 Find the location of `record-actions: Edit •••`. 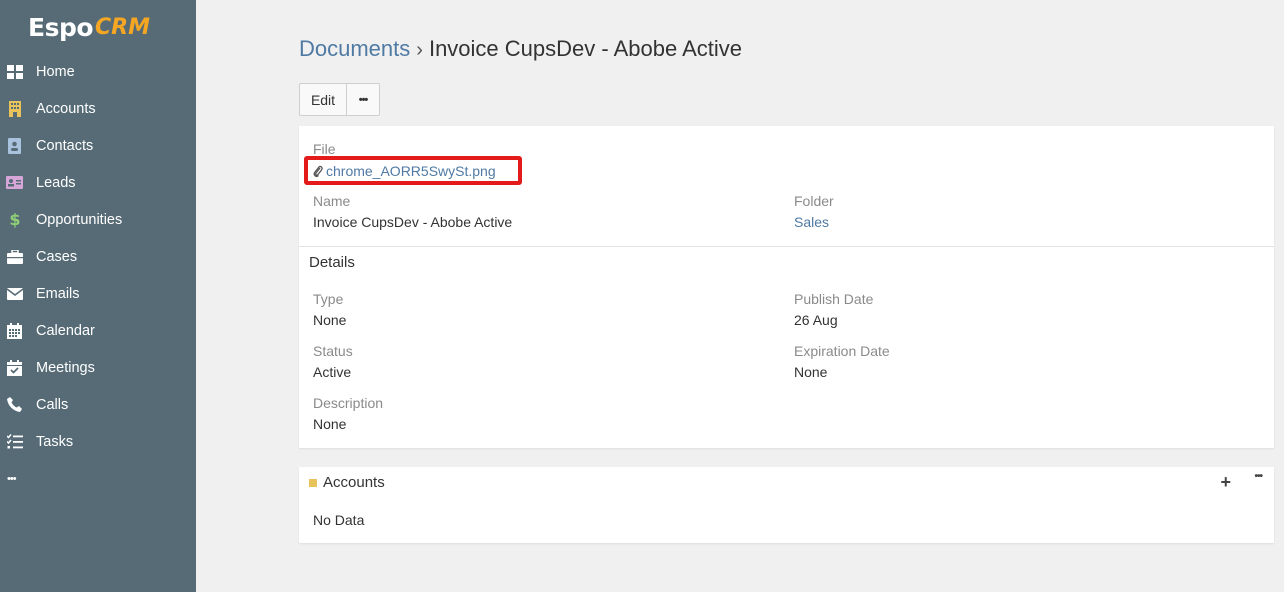

record-actions: Edit ••• is located at coordinates (339, 99).